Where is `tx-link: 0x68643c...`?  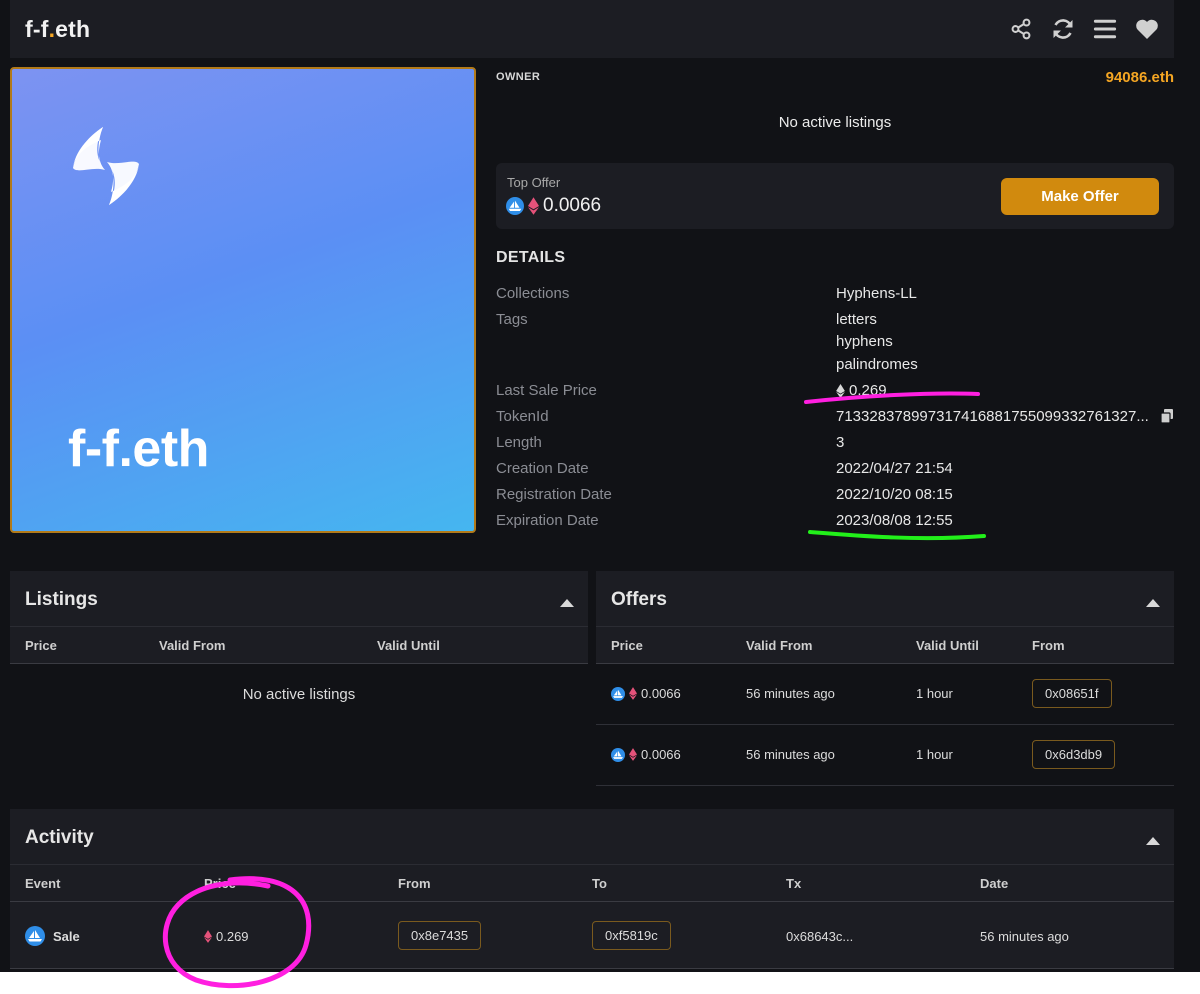
tx-link: 0x68643c... is located at coordinates (819, 936).